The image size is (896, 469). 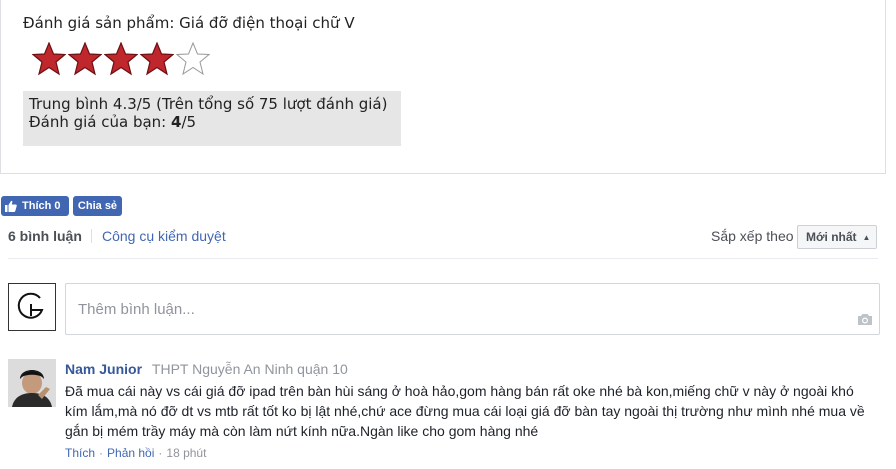 What do you see at coordinates (249, 369) in the screenshot?
I see `comment-author-org: THPT Nguyễn An Ninh quận 10` at bounding box center [249, 369].